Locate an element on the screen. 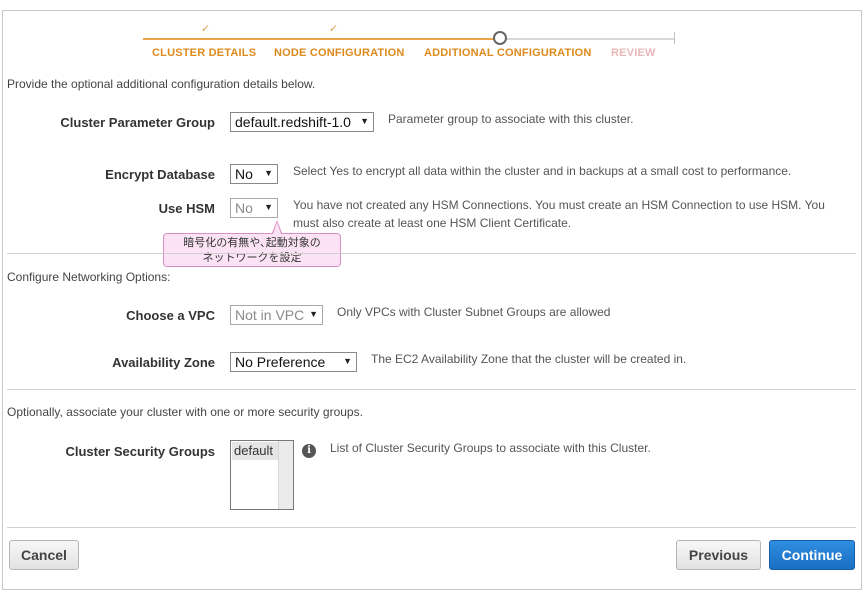 The width and height of the screenshot is (865, 600). wizard-step-additional-configuration: ADDITIONAL CONFIGURATION is located at coordinates (508, 53).